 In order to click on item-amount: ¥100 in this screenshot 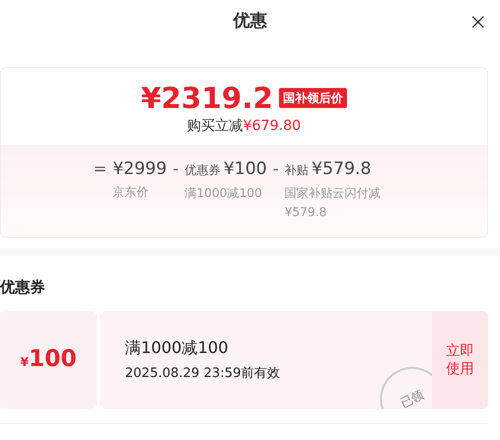, I will do `click(245, 169)`.